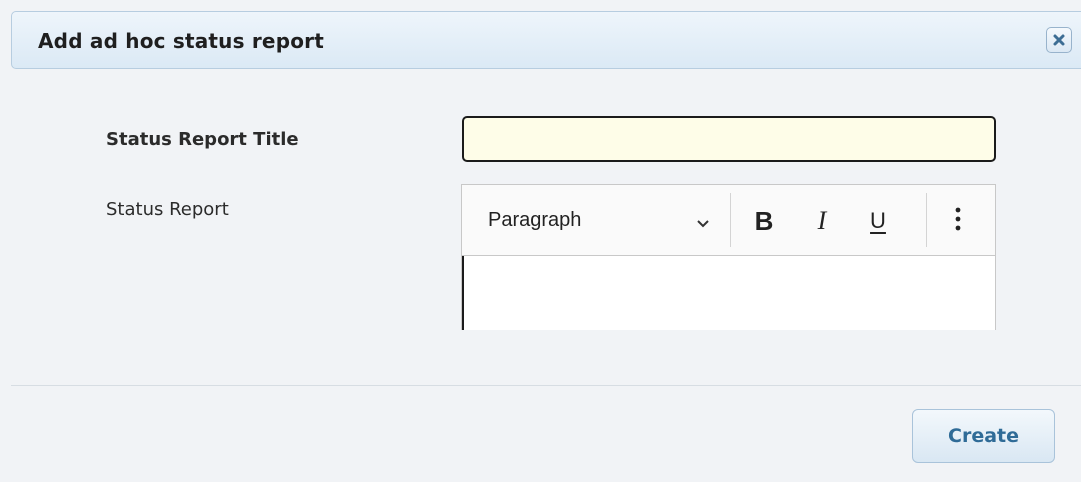 The height and width of the screenshot is (482, 1081). I want to click on block-format-dropdown: Paragraph, so click(596, 220).